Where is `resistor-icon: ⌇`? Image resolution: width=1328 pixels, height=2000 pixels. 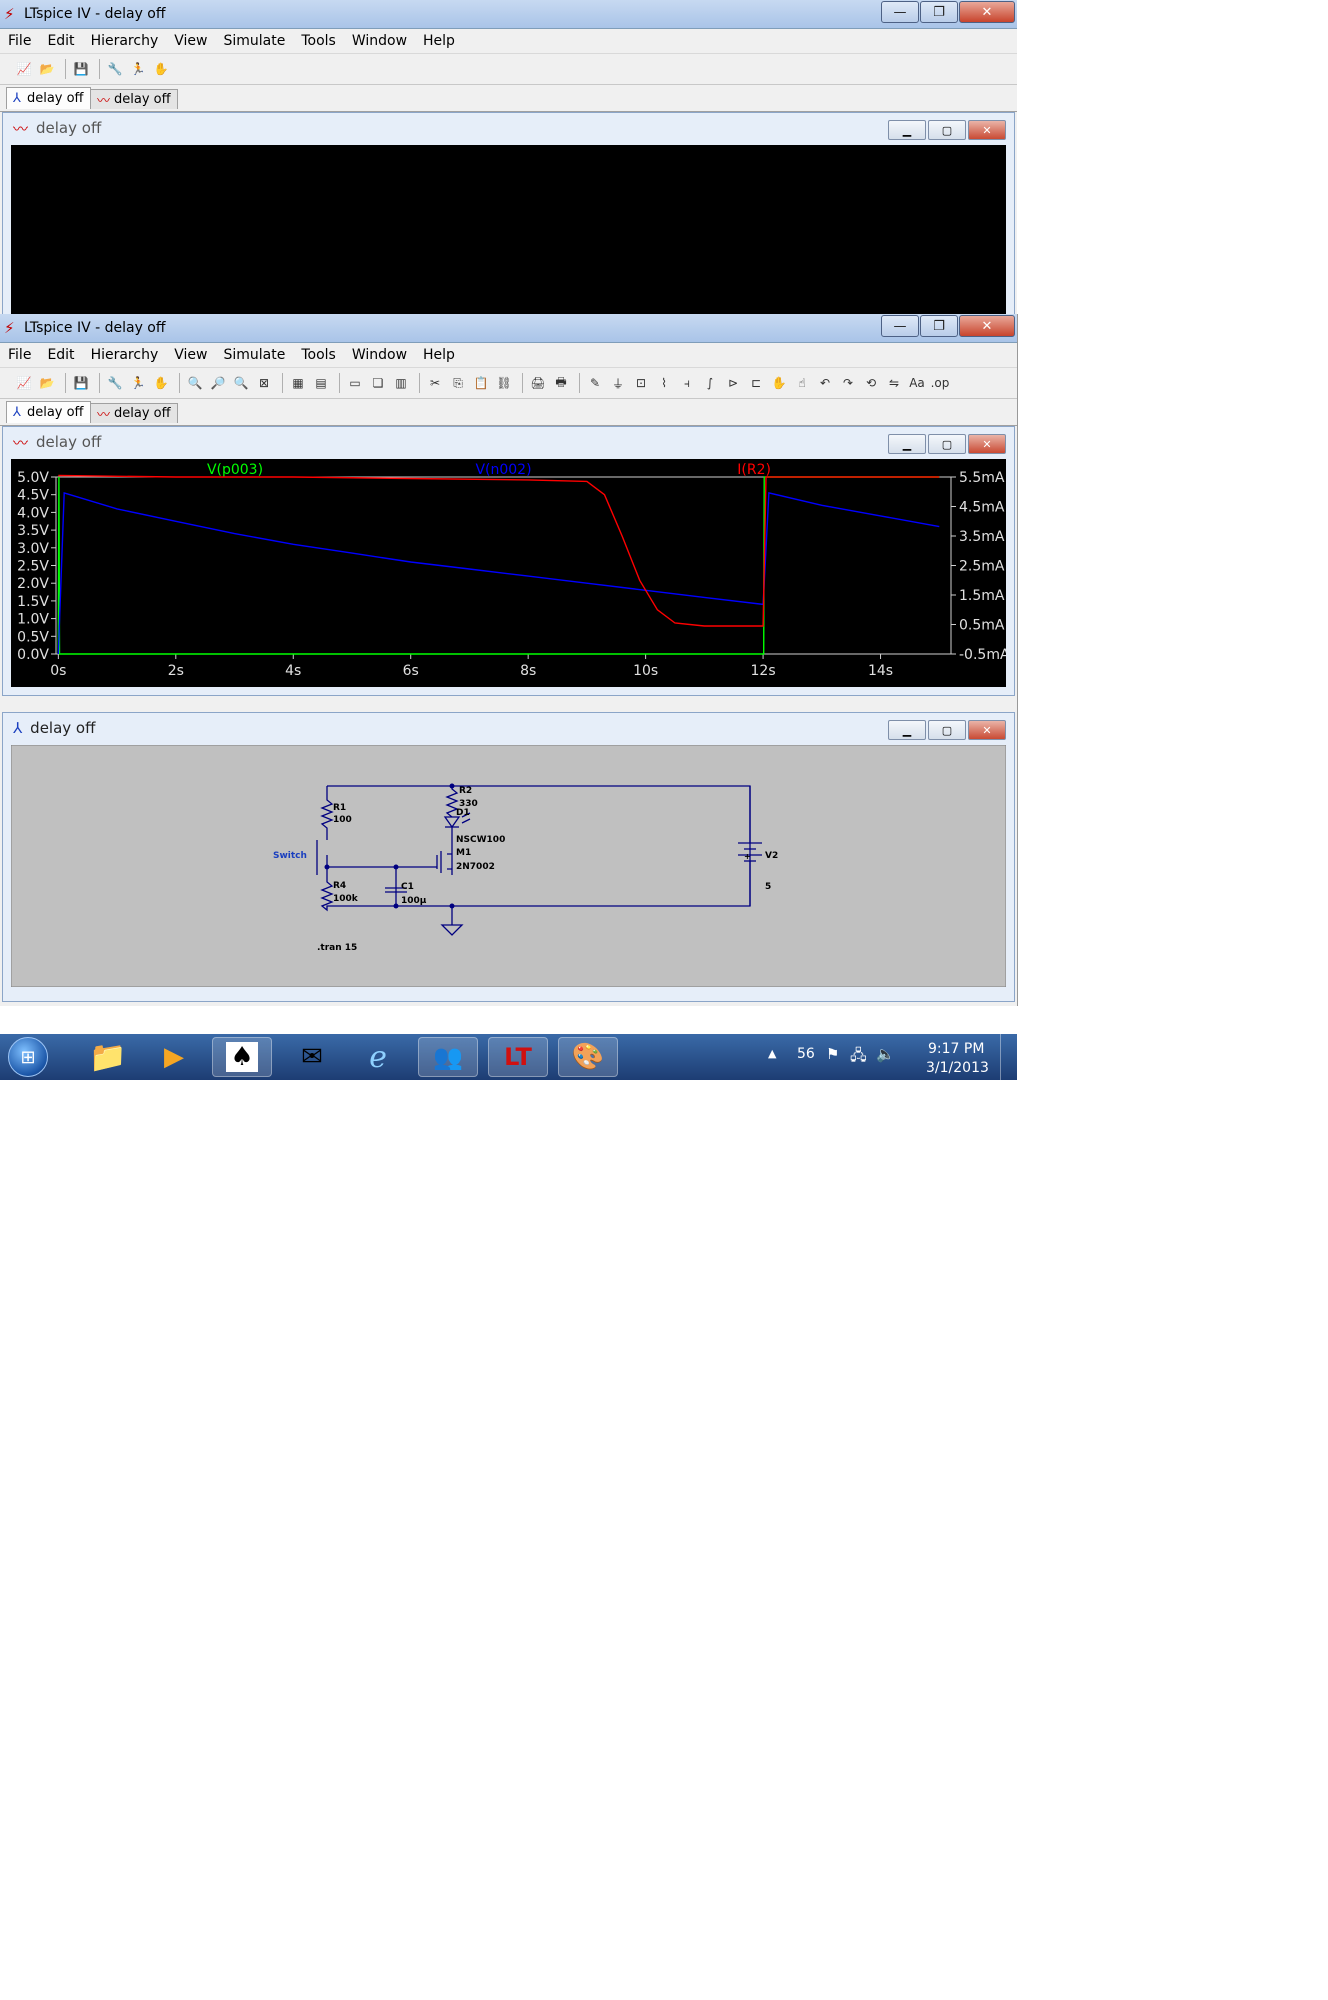 resistor-icon: ⌇ is located at coordinates (664, 383).